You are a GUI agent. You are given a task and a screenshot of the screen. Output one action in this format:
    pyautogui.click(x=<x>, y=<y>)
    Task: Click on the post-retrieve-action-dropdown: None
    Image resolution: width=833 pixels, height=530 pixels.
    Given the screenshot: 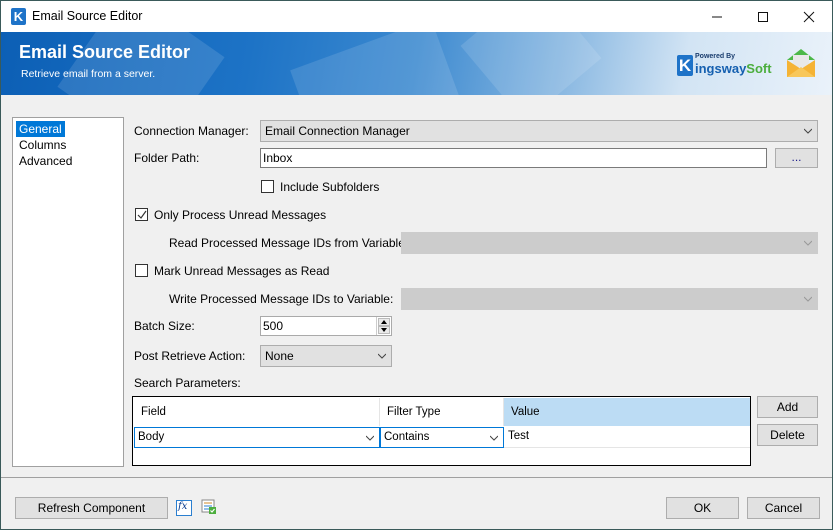 What is the action you would take?
    pyautogui.click(x=326, y=356)
    